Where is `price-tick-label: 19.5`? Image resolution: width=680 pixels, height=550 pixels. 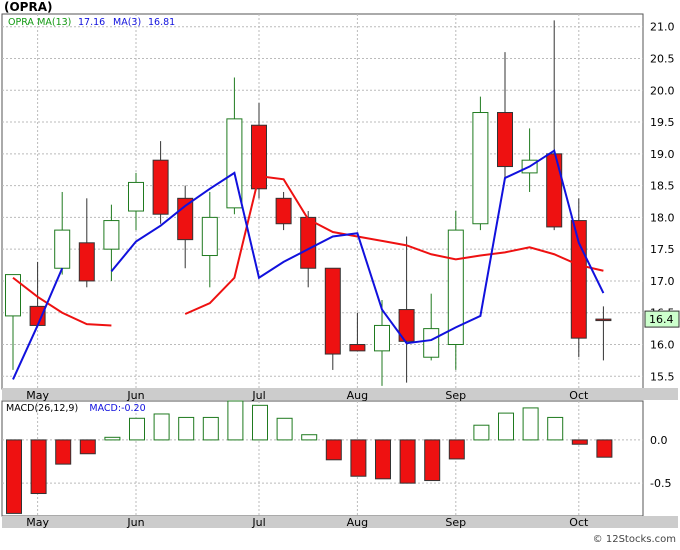
price-tick-label: 19.5 is located at coordinates (662, 122).